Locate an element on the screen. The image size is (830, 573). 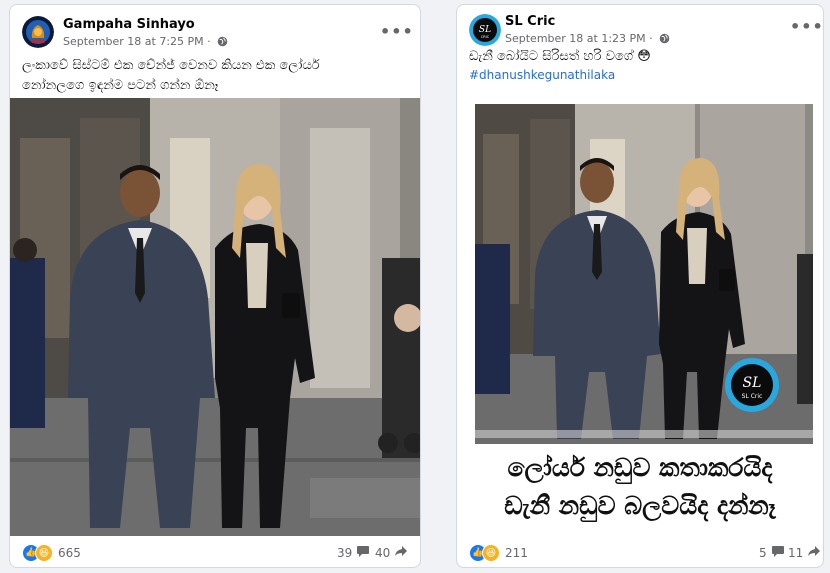
reaction-count: 665 is located at coordinates (69, 553).